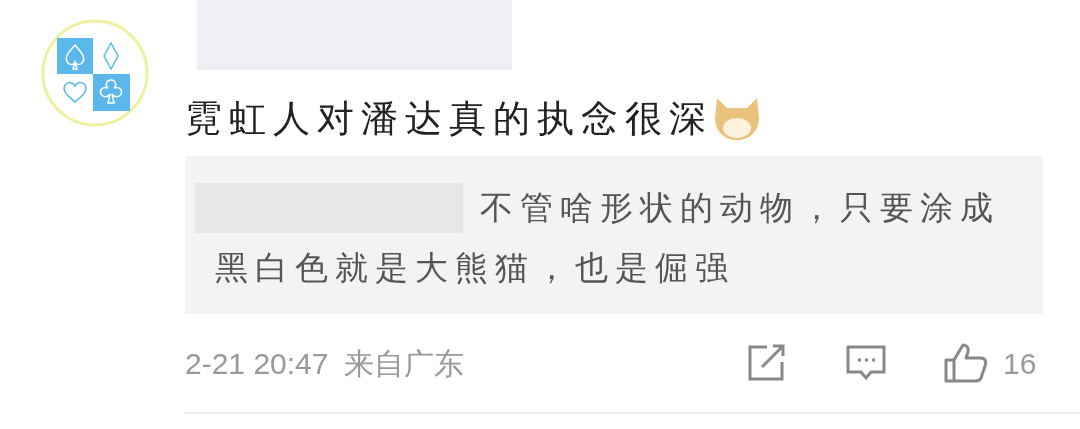 This screenshot has width=1080, height=429. What do you see at coordinates (475, 268) in the screenshot?
I see `reply-text-line: 黑白色就是大熊猫，也是倔强` at bounding box center [475, 268].